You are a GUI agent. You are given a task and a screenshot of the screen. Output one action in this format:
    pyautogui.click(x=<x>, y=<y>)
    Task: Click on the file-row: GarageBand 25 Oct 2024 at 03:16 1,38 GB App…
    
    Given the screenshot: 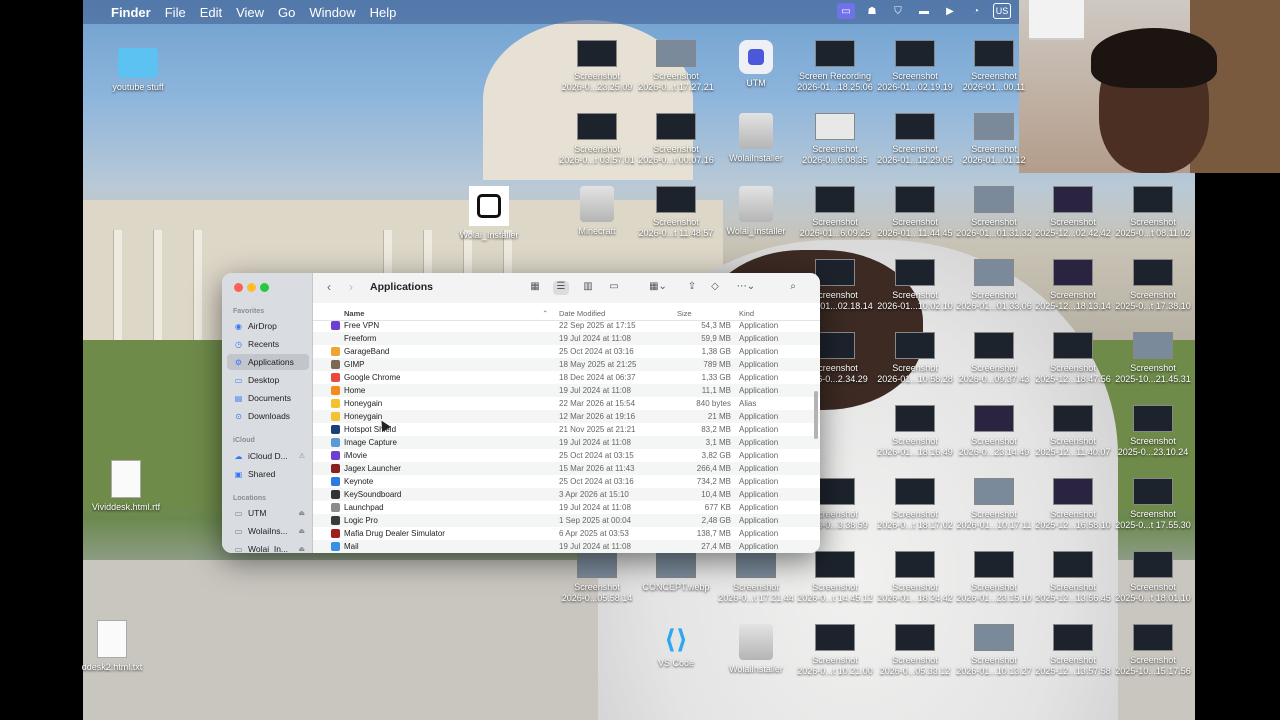 What is the action you would take?
    pyautogui.click(x=566, y=351)
    